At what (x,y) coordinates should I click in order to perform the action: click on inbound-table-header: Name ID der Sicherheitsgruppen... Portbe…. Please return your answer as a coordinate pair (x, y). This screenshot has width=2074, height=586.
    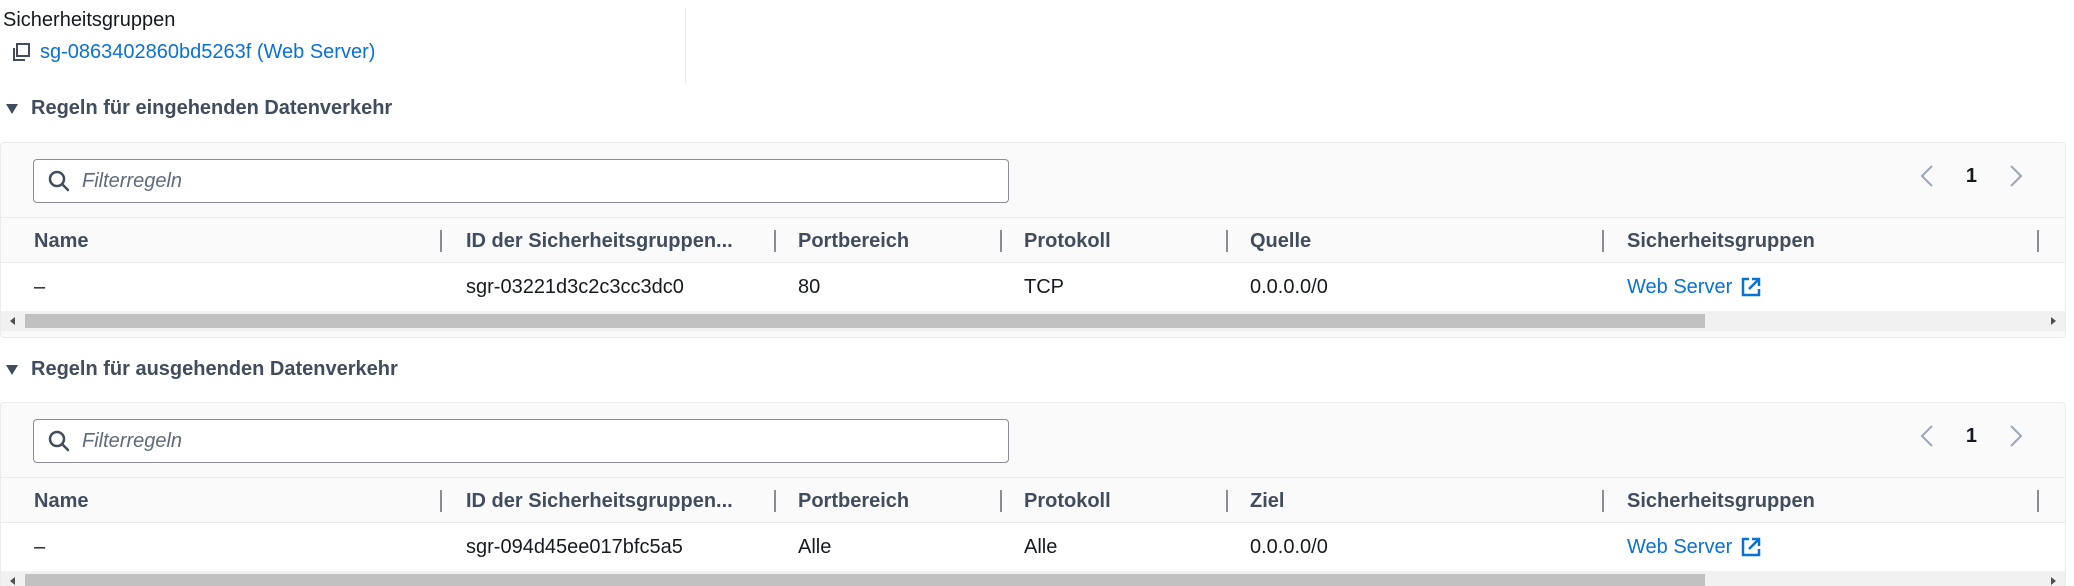
    Looking at the image, I should click on (1033, 240).